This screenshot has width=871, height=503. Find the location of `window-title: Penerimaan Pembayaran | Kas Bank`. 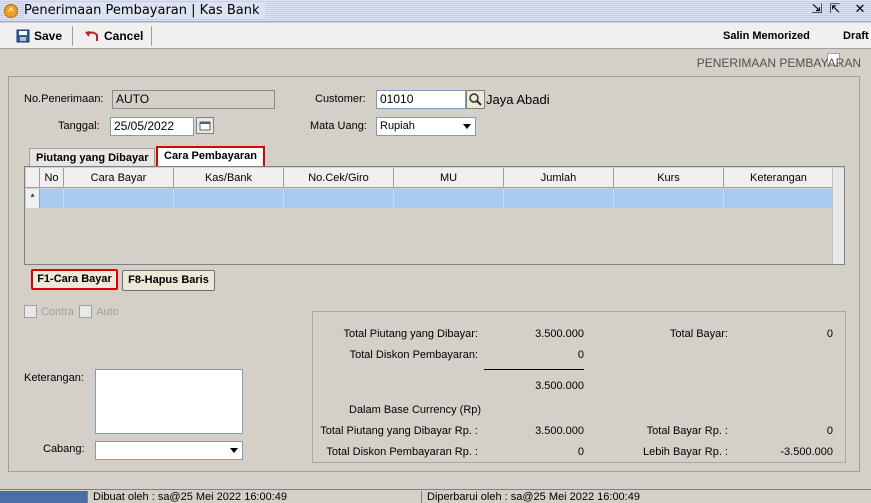

window-title: Penerimaan Pembayaran | Kas Bank is located at coordinates (145, 10).